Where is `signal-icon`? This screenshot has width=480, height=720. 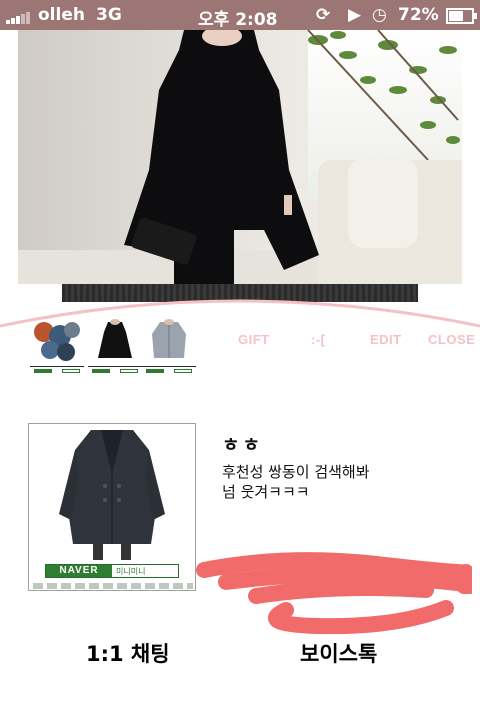 signal-icon is located at coordinates (21, 17).